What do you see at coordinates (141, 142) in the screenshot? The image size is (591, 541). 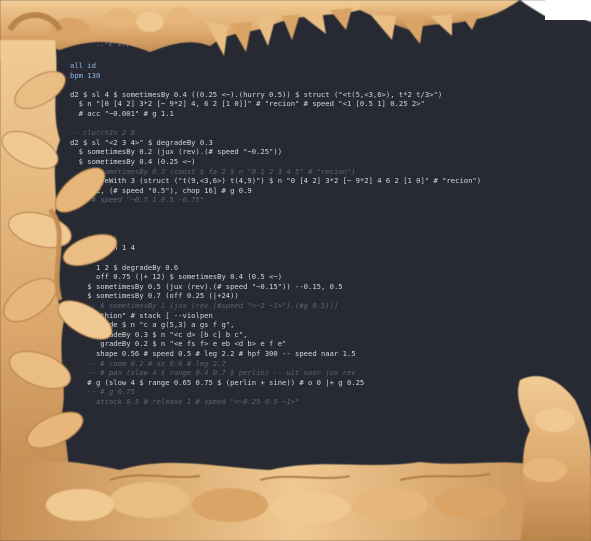 I see `code-line: d2 $ sl "<2 3 4>" $ degradeBy 0.3` at bounding box center [141, 142].